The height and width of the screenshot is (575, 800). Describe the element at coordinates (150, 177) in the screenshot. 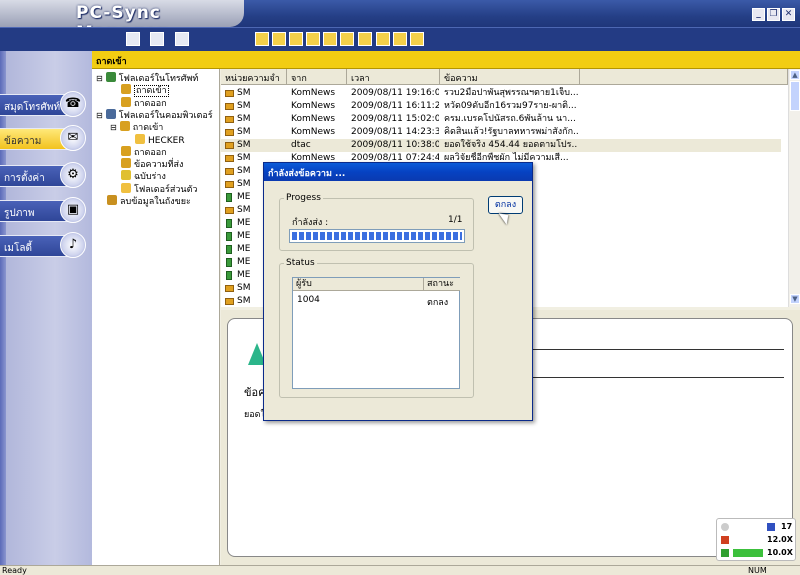

I see `tree-item-label: ฉบับร่าง` at that location.